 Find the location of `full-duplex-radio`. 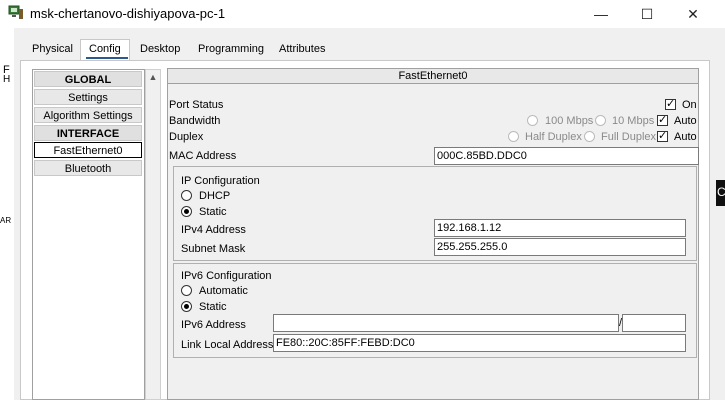

full-duplex-radio is located at coordinates (589, 136).